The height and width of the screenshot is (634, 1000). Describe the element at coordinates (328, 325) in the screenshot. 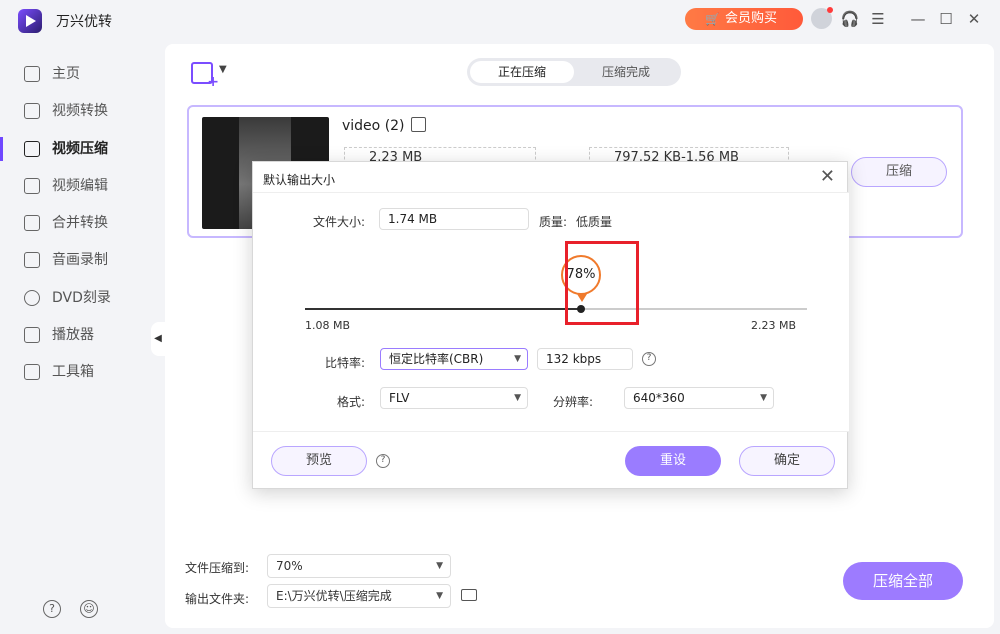

I see `slider-min-label: 1.08 MB` at that location.